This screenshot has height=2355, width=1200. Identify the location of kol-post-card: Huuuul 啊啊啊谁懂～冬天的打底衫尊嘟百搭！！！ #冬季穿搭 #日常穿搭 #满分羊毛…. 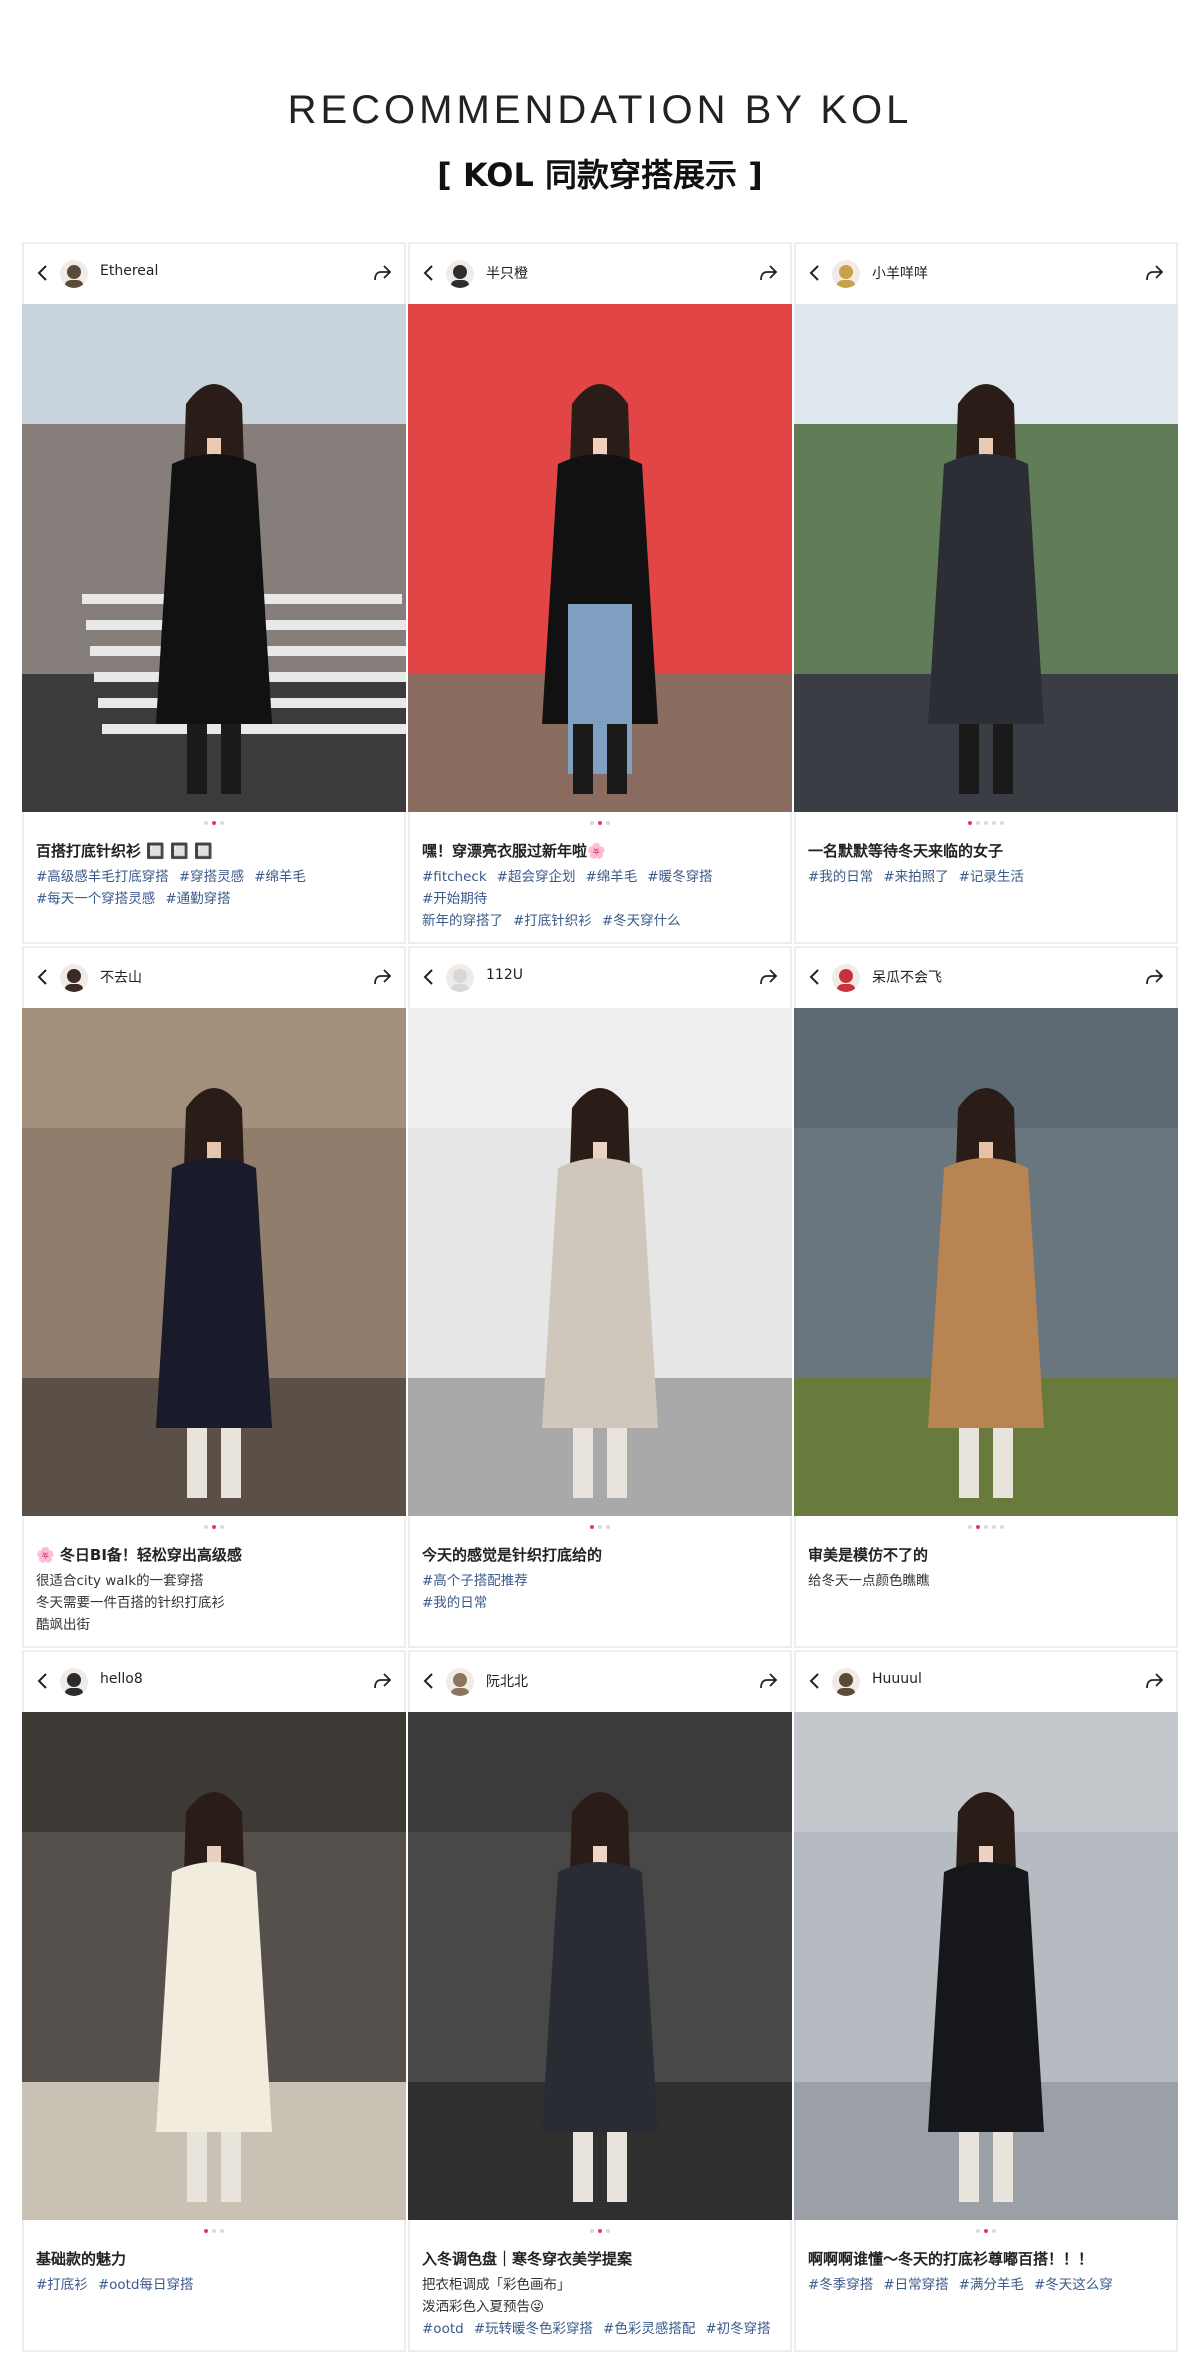
(986, 2001).